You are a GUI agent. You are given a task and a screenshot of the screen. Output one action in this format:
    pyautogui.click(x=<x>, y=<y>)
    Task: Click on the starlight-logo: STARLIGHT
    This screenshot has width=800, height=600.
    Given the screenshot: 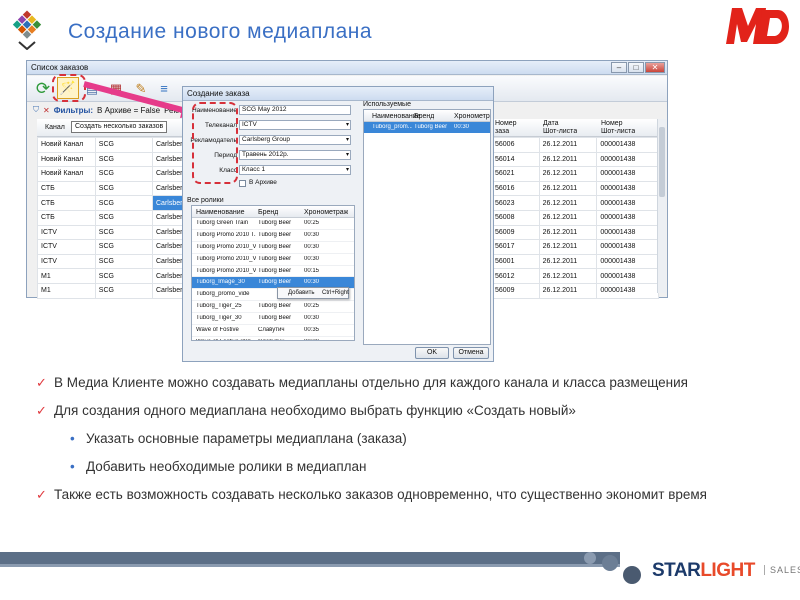 What is the action you would take?
    pyautogui.click(x=703, y=570)
    